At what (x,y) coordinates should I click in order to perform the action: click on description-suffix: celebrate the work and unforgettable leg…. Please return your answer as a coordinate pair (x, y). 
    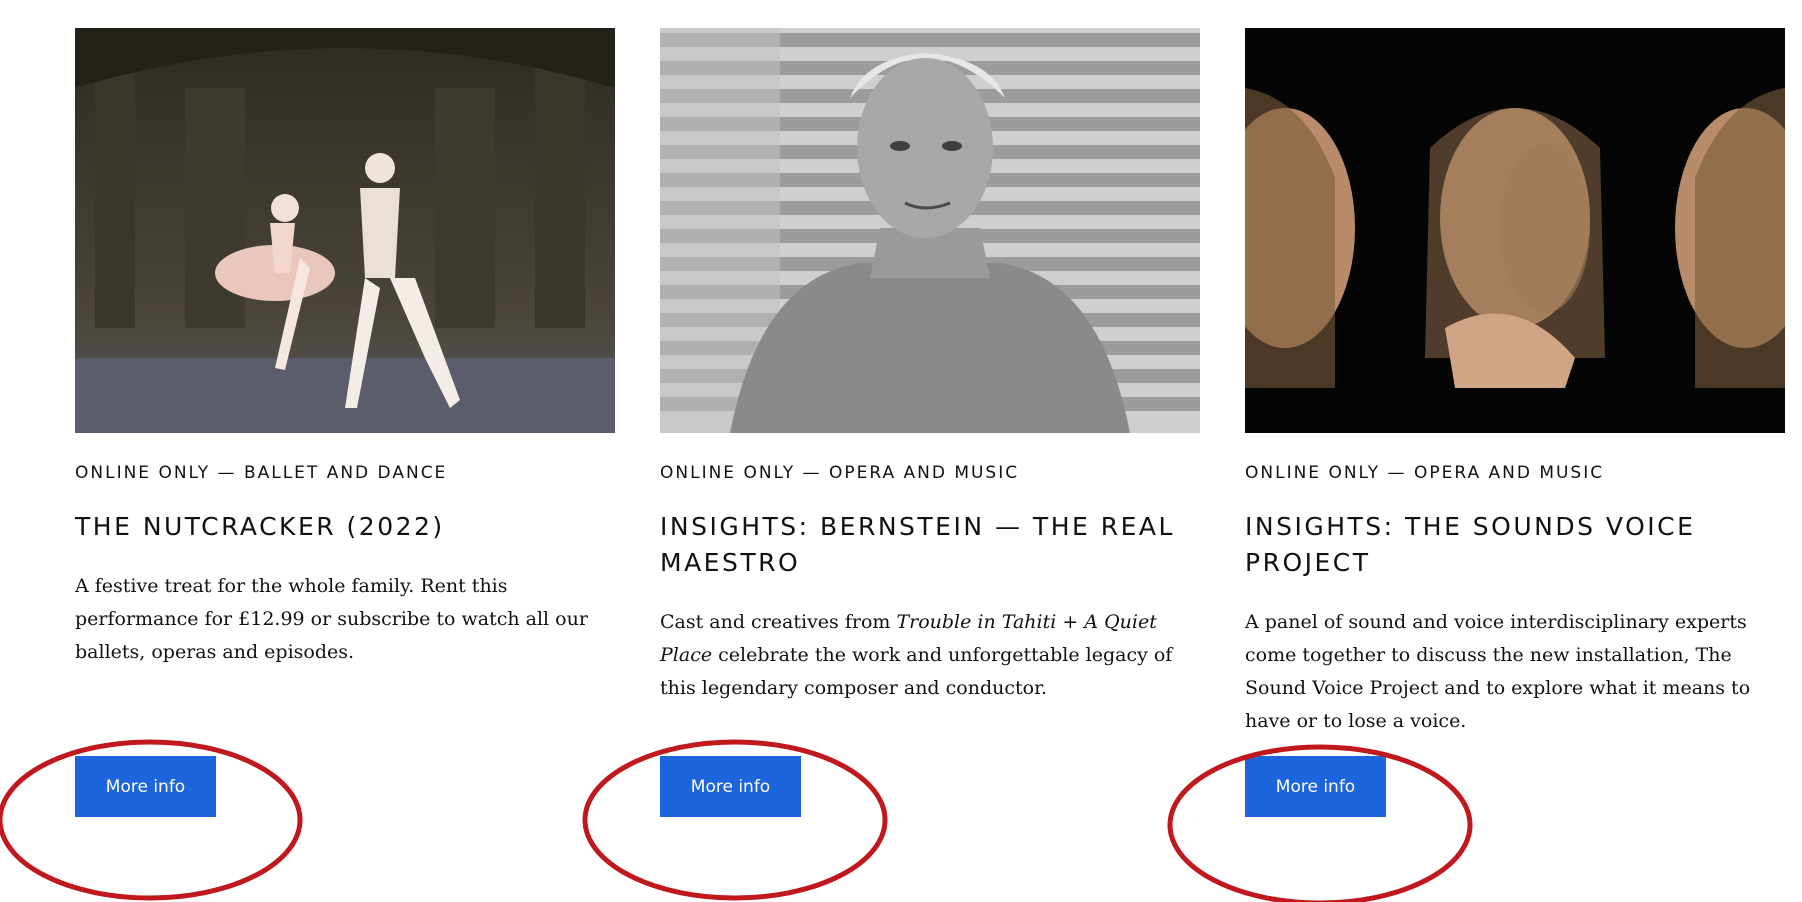
    Looking at the image, I should click on (916, 671).